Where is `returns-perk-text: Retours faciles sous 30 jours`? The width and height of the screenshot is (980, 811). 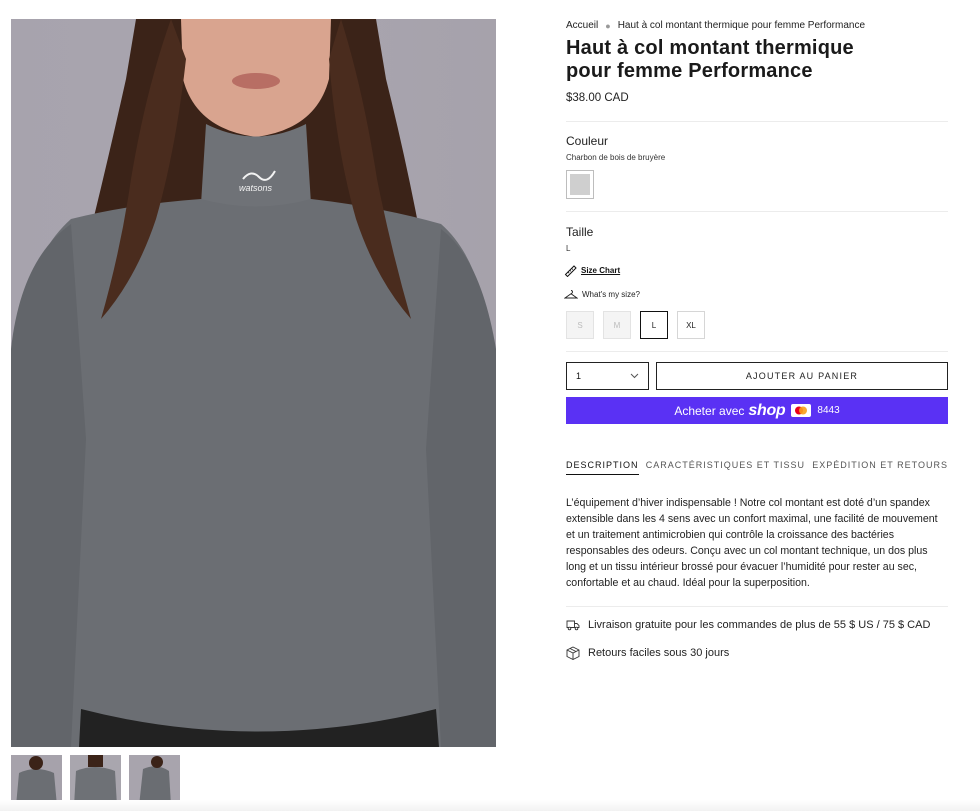
returns-perk-text: Retours faciles sous 30 jours is located at coordinates (659, 653).